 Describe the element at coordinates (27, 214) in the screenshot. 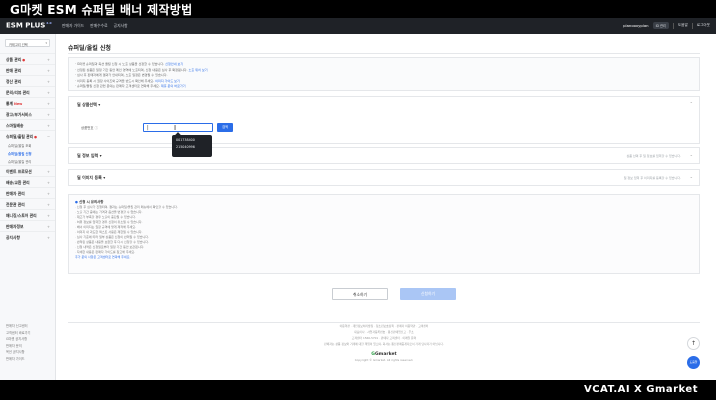

I see `sidebar-item-store: 매니징/스토어 관리 +` at that location.